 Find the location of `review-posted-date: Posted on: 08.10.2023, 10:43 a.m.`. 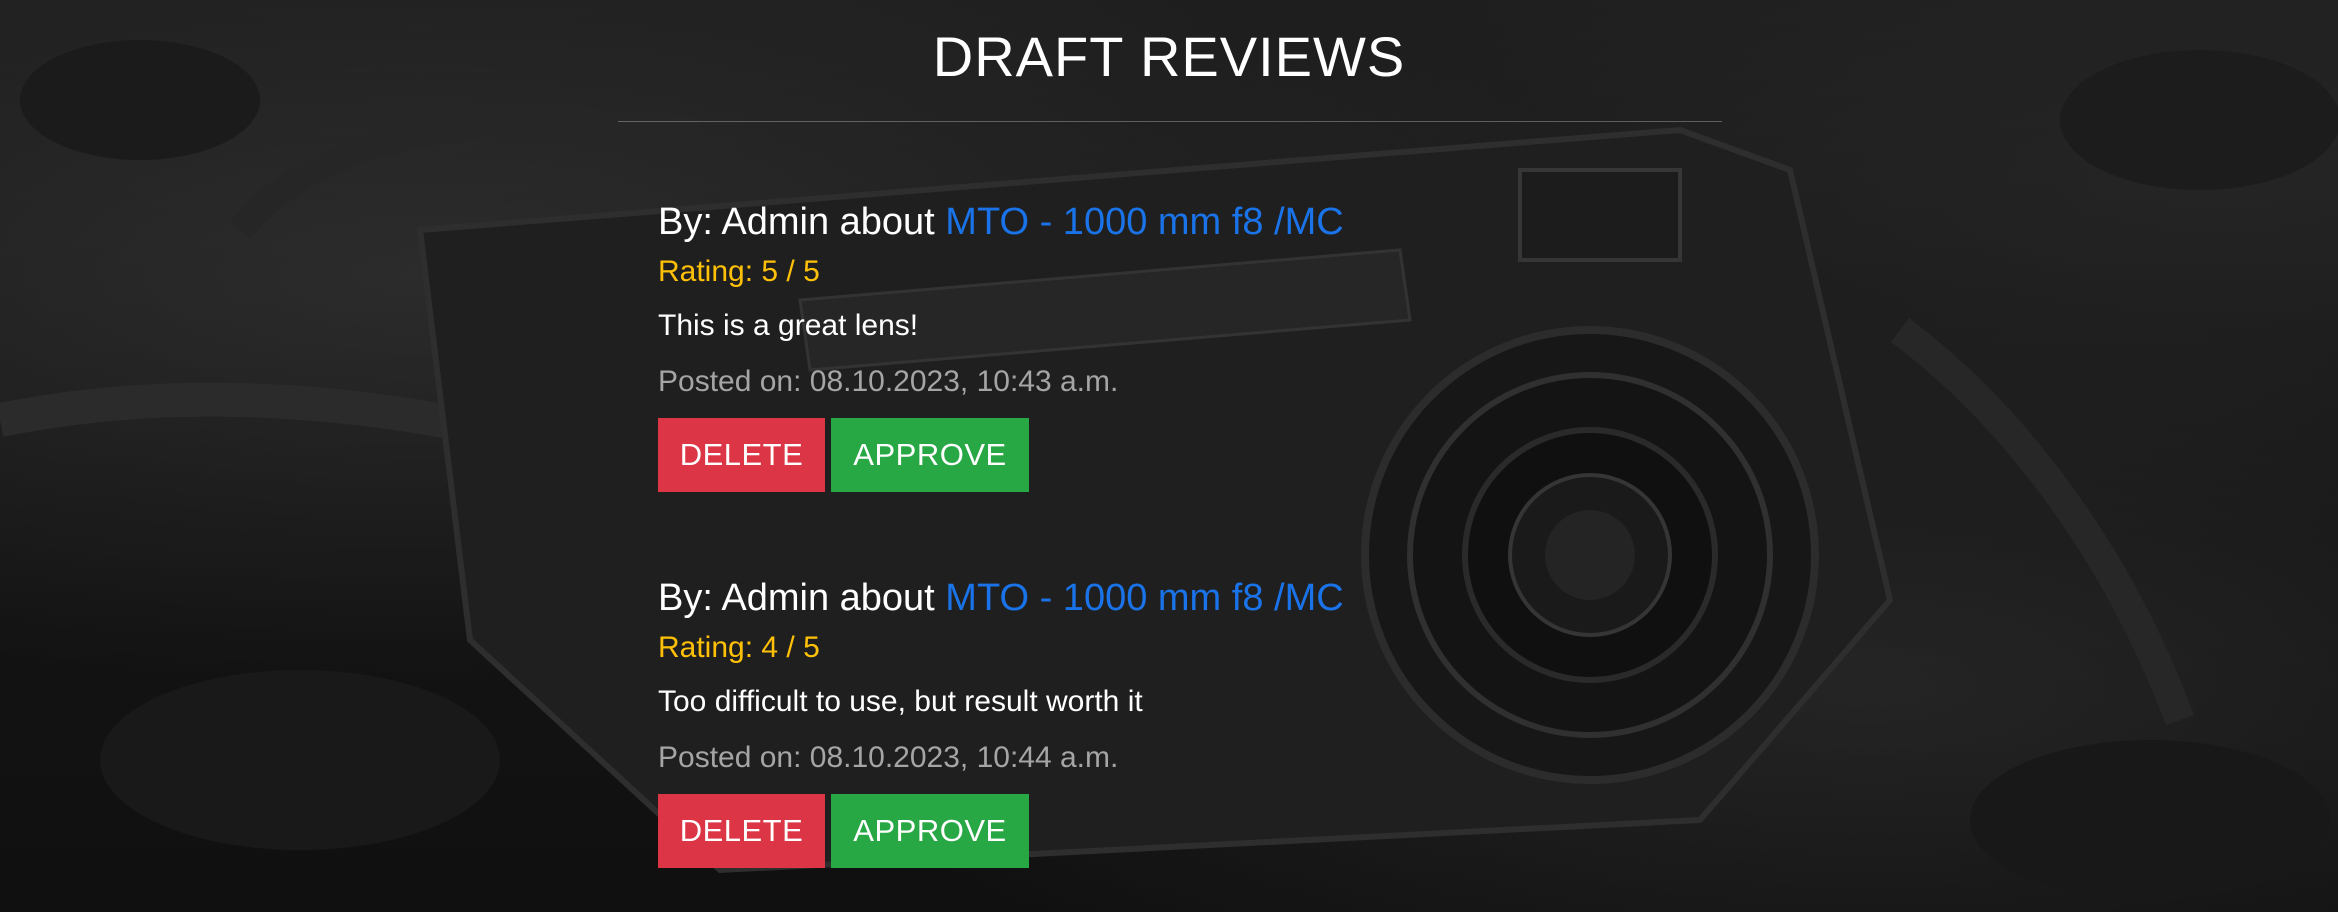

review-posted-date: Posted on: 08.10.2023, 10:43 a.m. is located at coordinates (888, 381).